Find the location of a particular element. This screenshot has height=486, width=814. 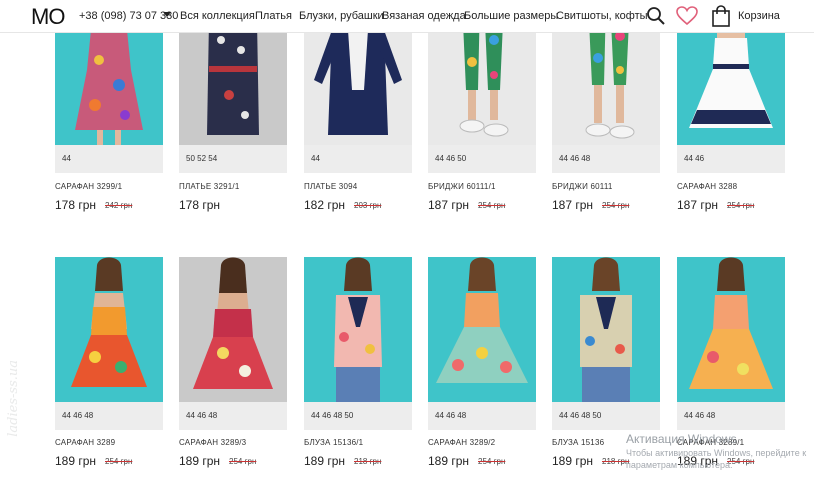

nav-link-blouses: Блузки, рубашки is located at coordinates (341, 16).